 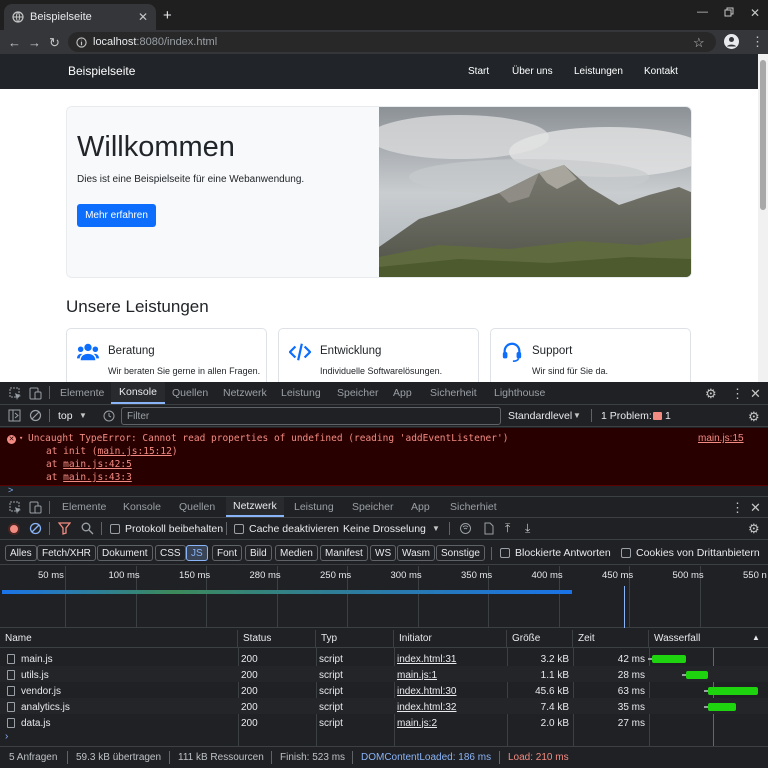 What do you see at coordinates (611, 639) in the screenshot?
I see `column-header-time: Zeit` at bounding box center [611, 639].